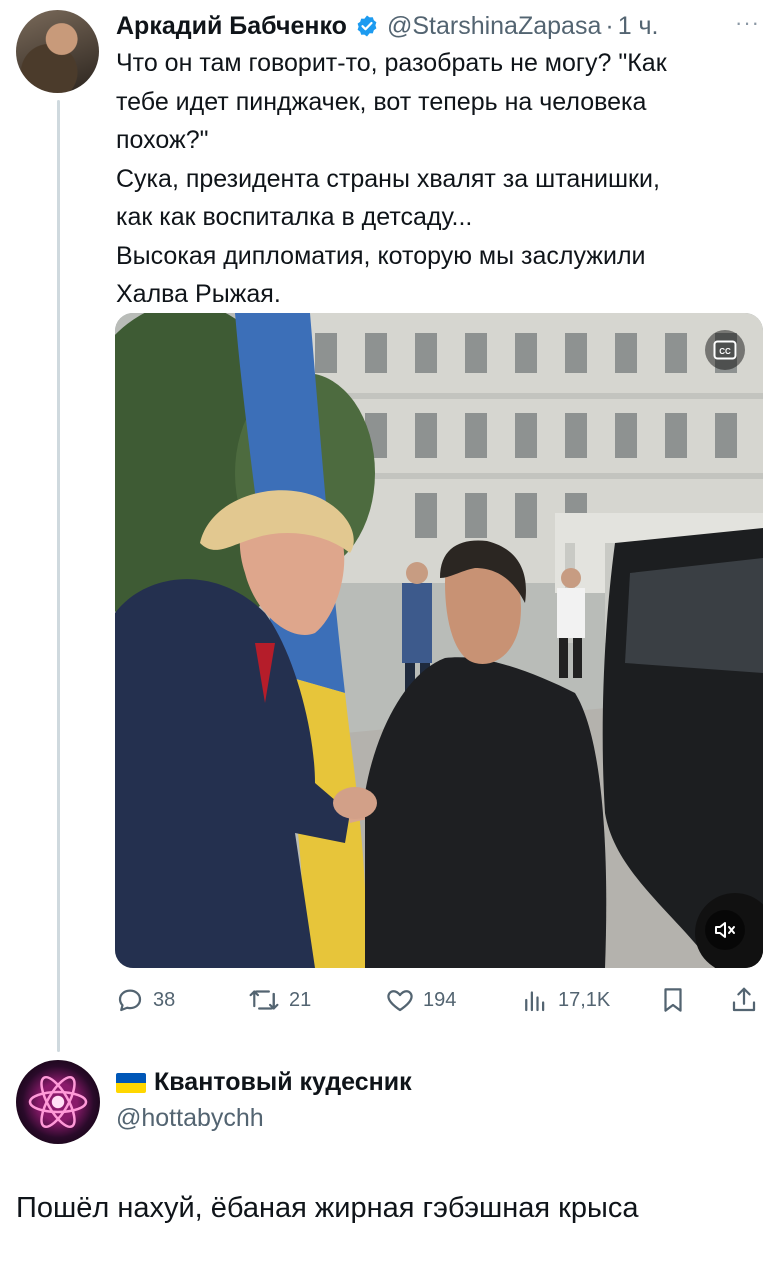  I want to click on captions-icon: CC, so click(725, 350).